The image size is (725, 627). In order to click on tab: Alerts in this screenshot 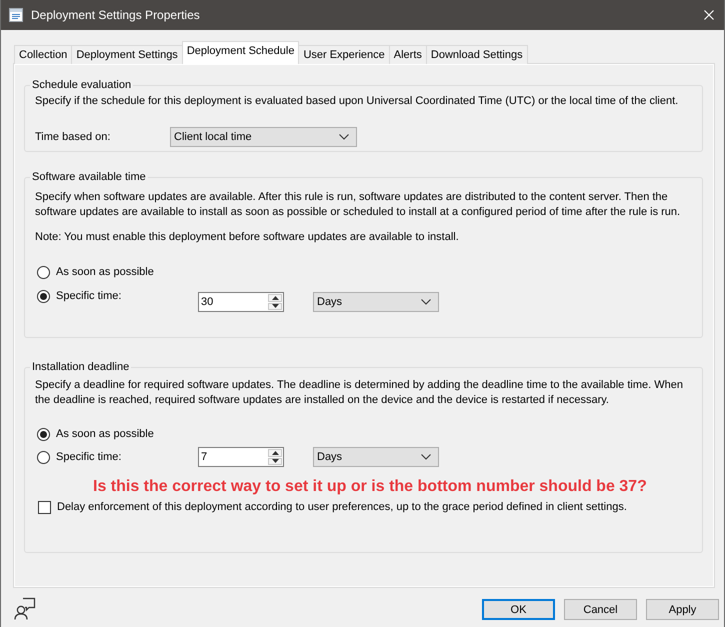, I will do `click(407, 54)`.